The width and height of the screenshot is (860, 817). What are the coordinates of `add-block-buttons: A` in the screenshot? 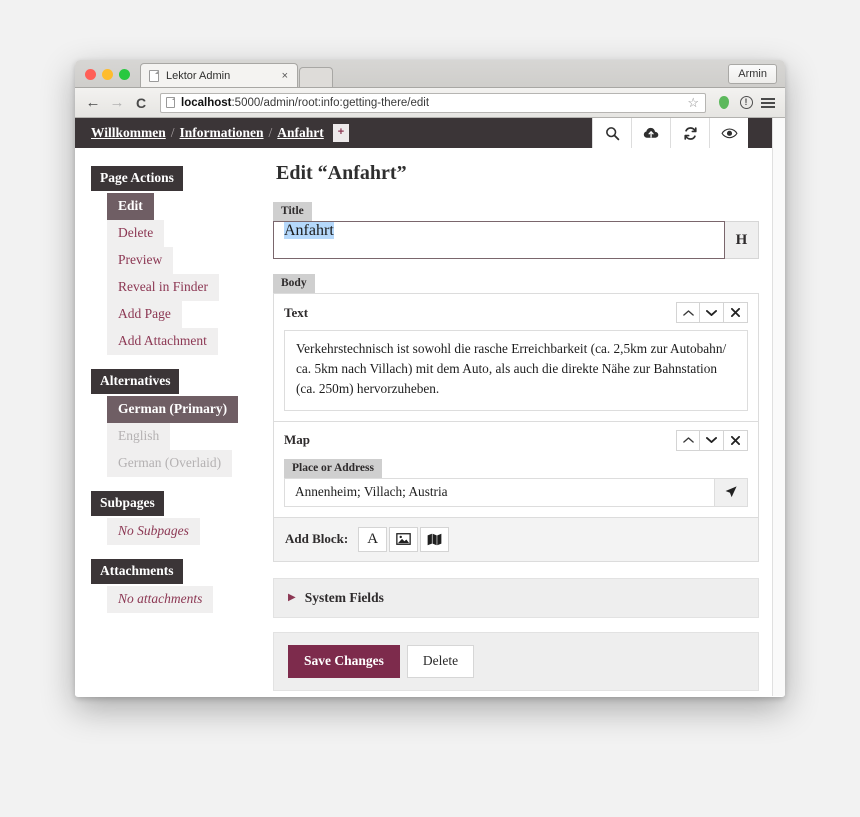 It's located at (404, 539).